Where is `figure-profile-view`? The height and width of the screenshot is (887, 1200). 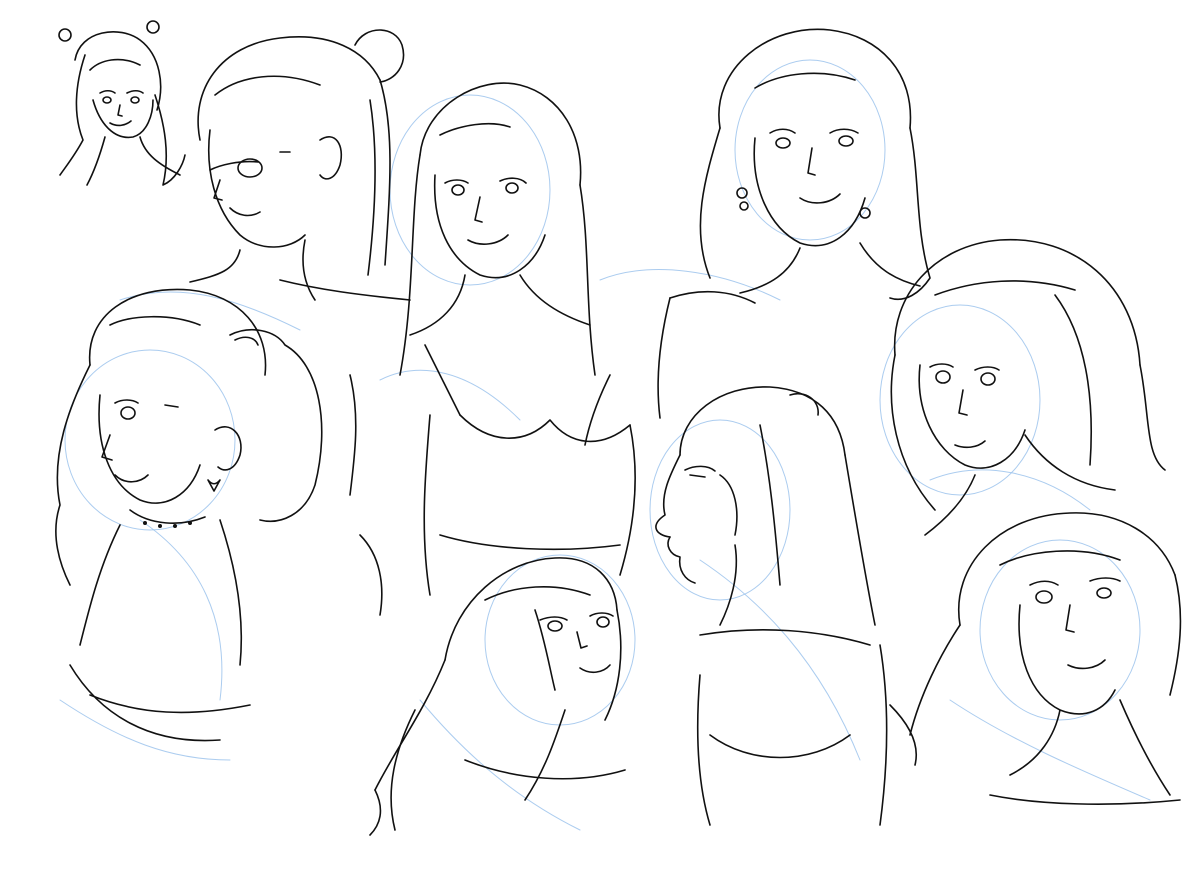
figure-profile-view is located at coordinates (771, 606).